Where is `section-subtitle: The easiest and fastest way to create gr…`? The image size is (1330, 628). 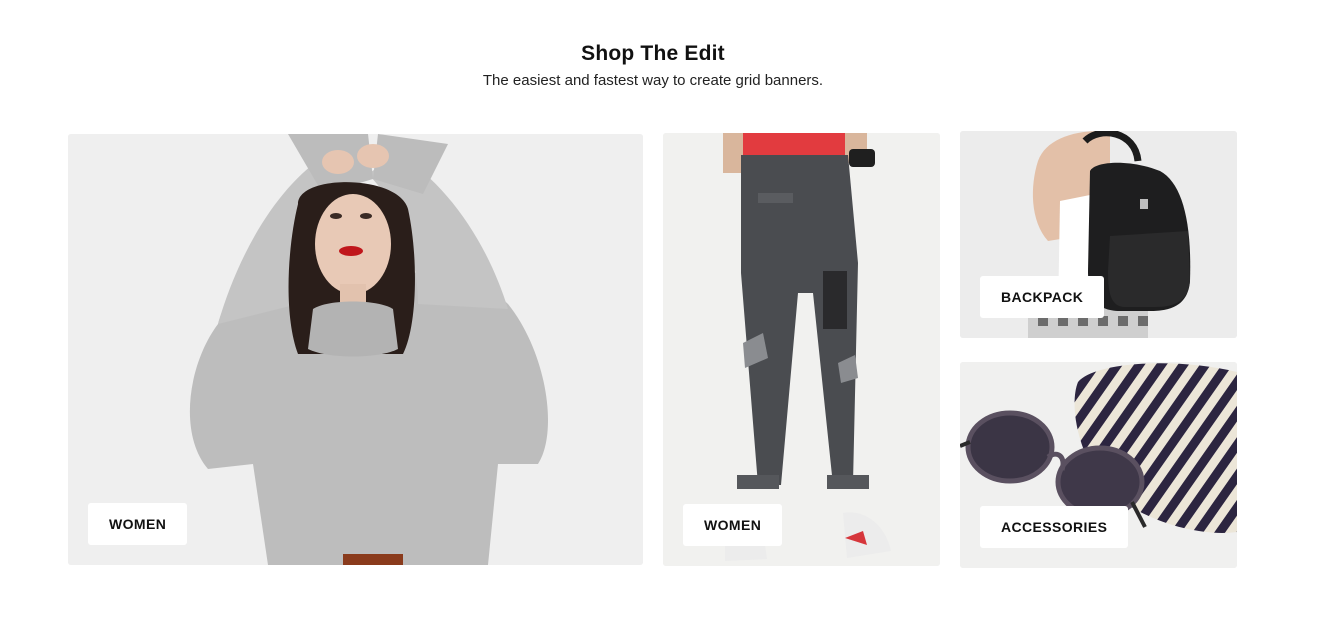
section-subtitle: The easiest and fastest way to create gr… is located at coordinates (653, 80).